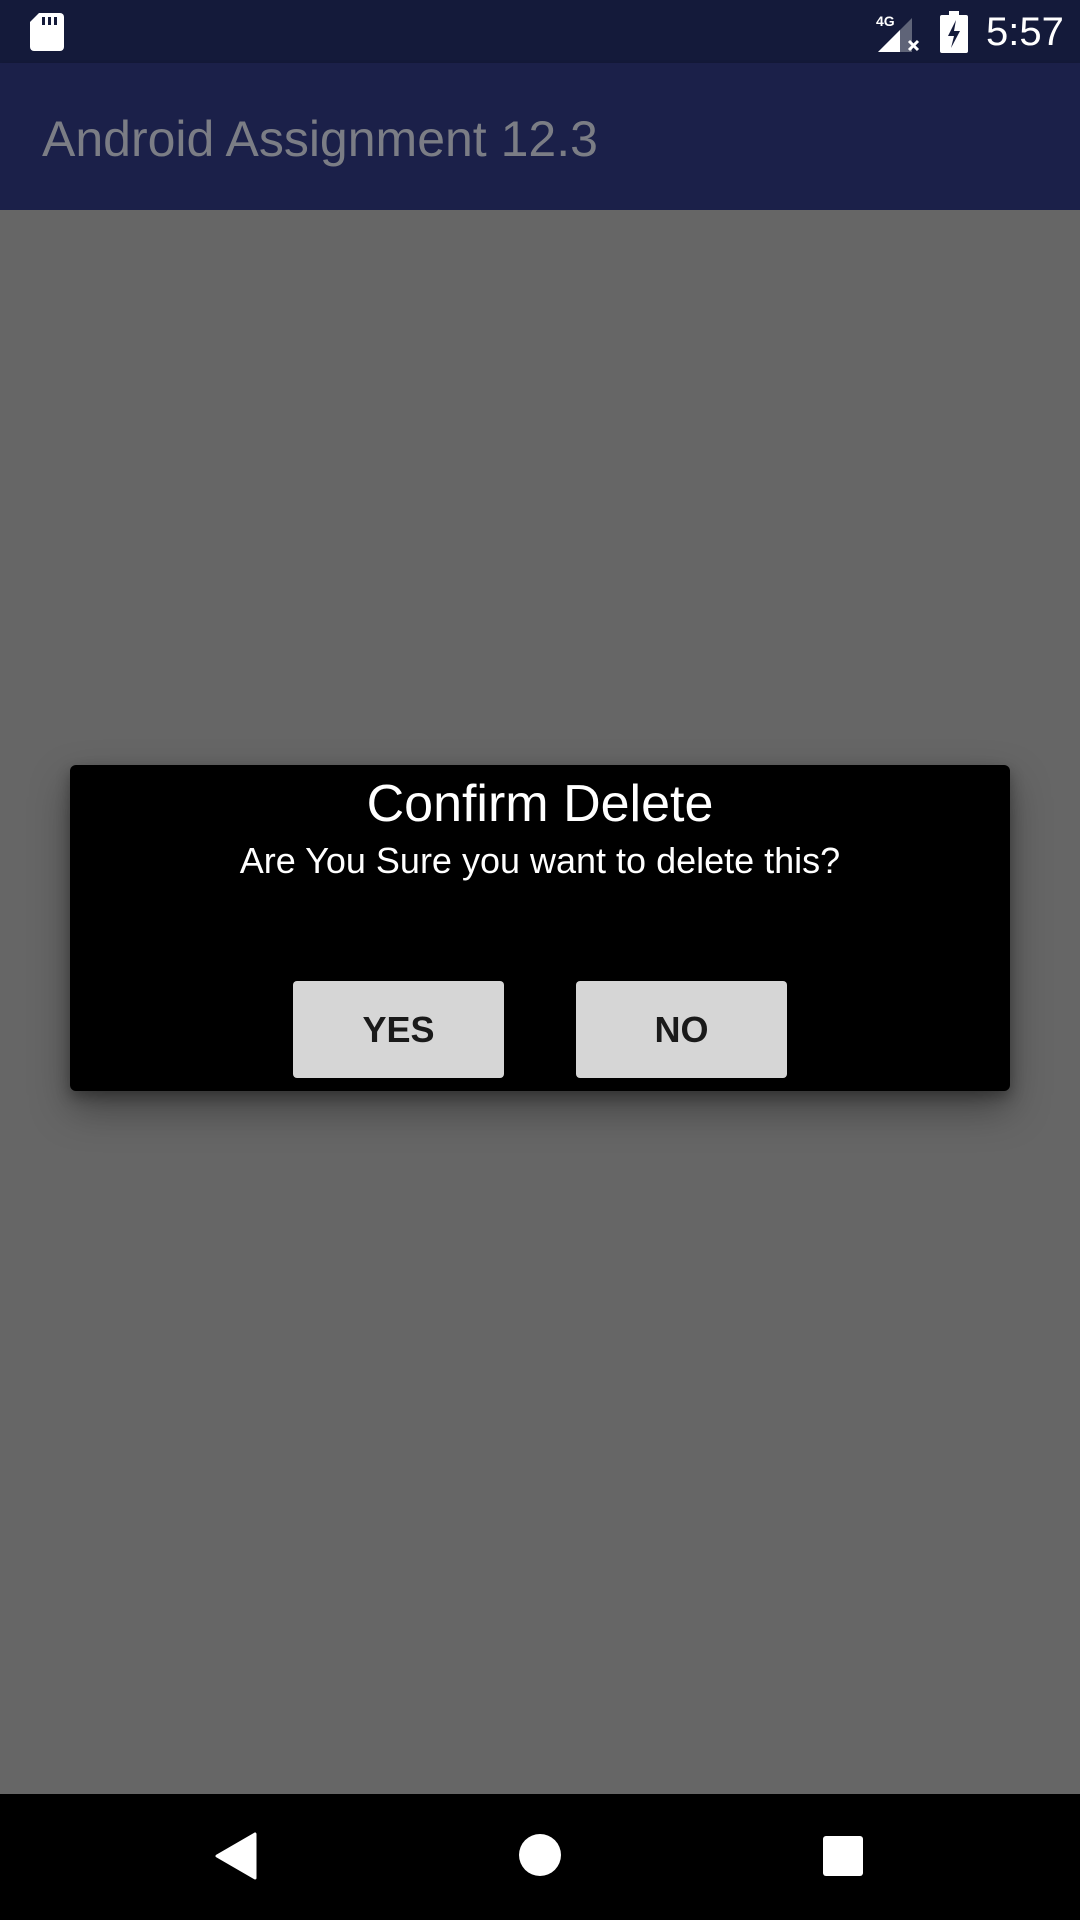 This screenshot has height=1920, width=1080. I want to click on status-time: 5:57, so click(1025, 32).